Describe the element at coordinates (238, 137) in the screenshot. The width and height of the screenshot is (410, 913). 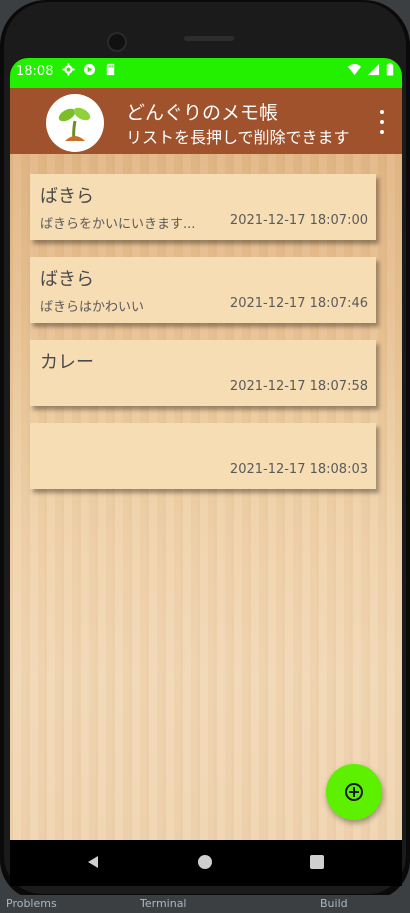
I see `app-subtitle: リストを長押しで削除できます` at that location.